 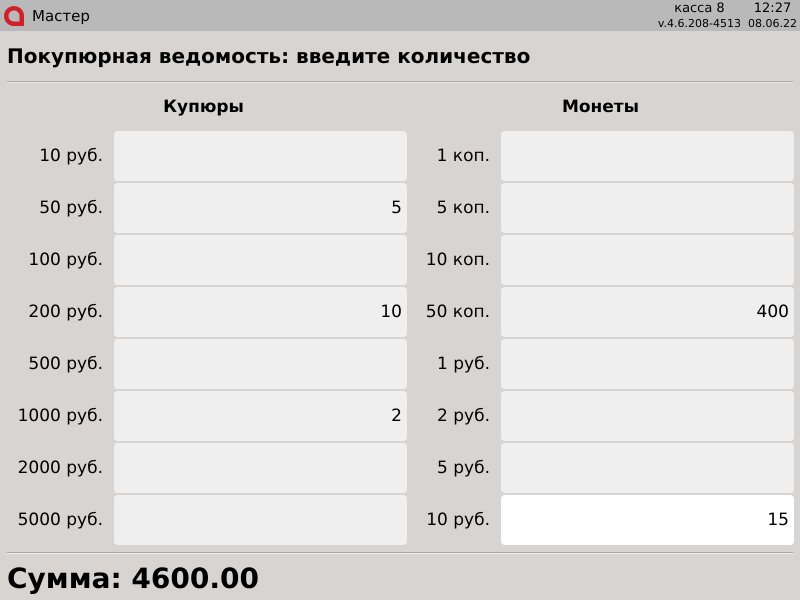 What do you see at coordinates (132, 579) in the screenshot?
I see `total-sum: Сумма: 4600.00` at bounding box center [132, 579].